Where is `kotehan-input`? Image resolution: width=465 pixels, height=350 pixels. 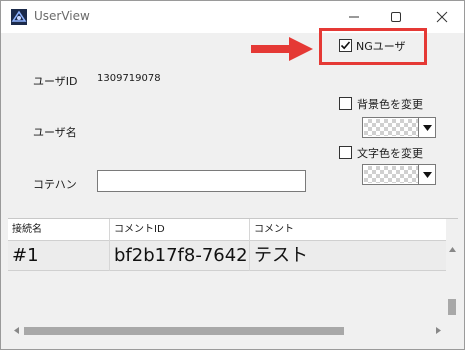 kotehan-input is located at coordinates (201, 181).